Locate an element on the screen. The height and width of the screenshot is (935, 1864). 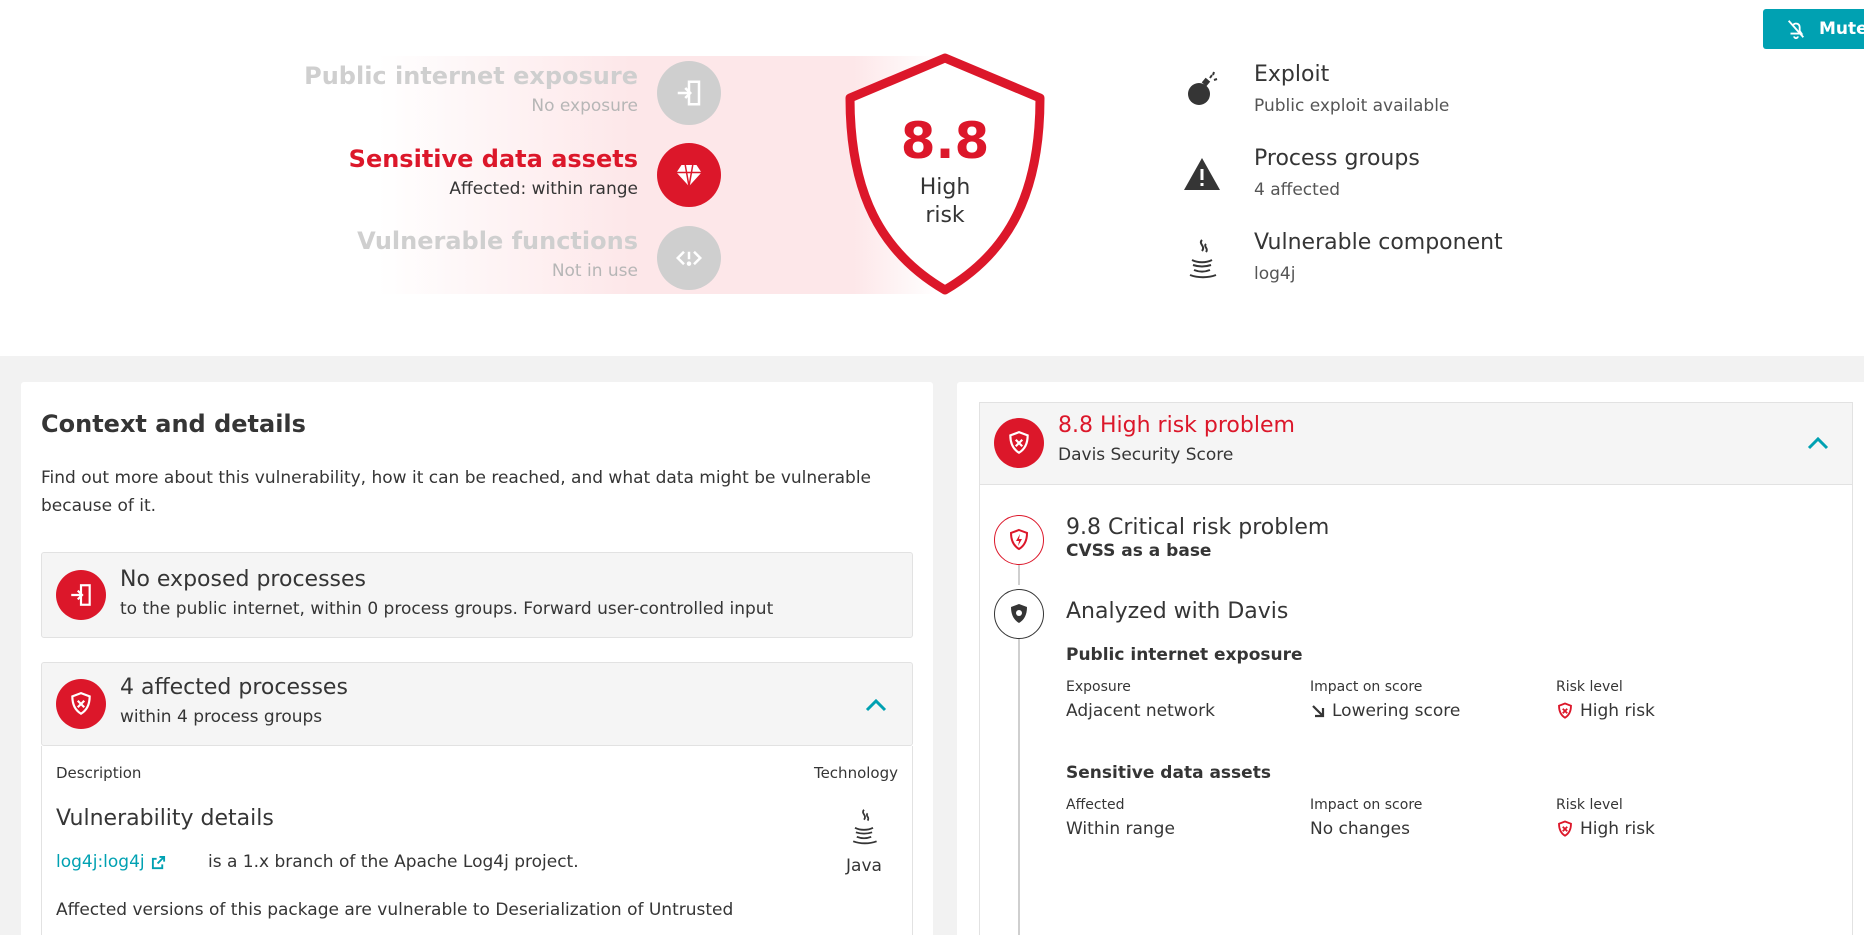
fact-title: Vulnerable component is located at coordinates (1378, 242).